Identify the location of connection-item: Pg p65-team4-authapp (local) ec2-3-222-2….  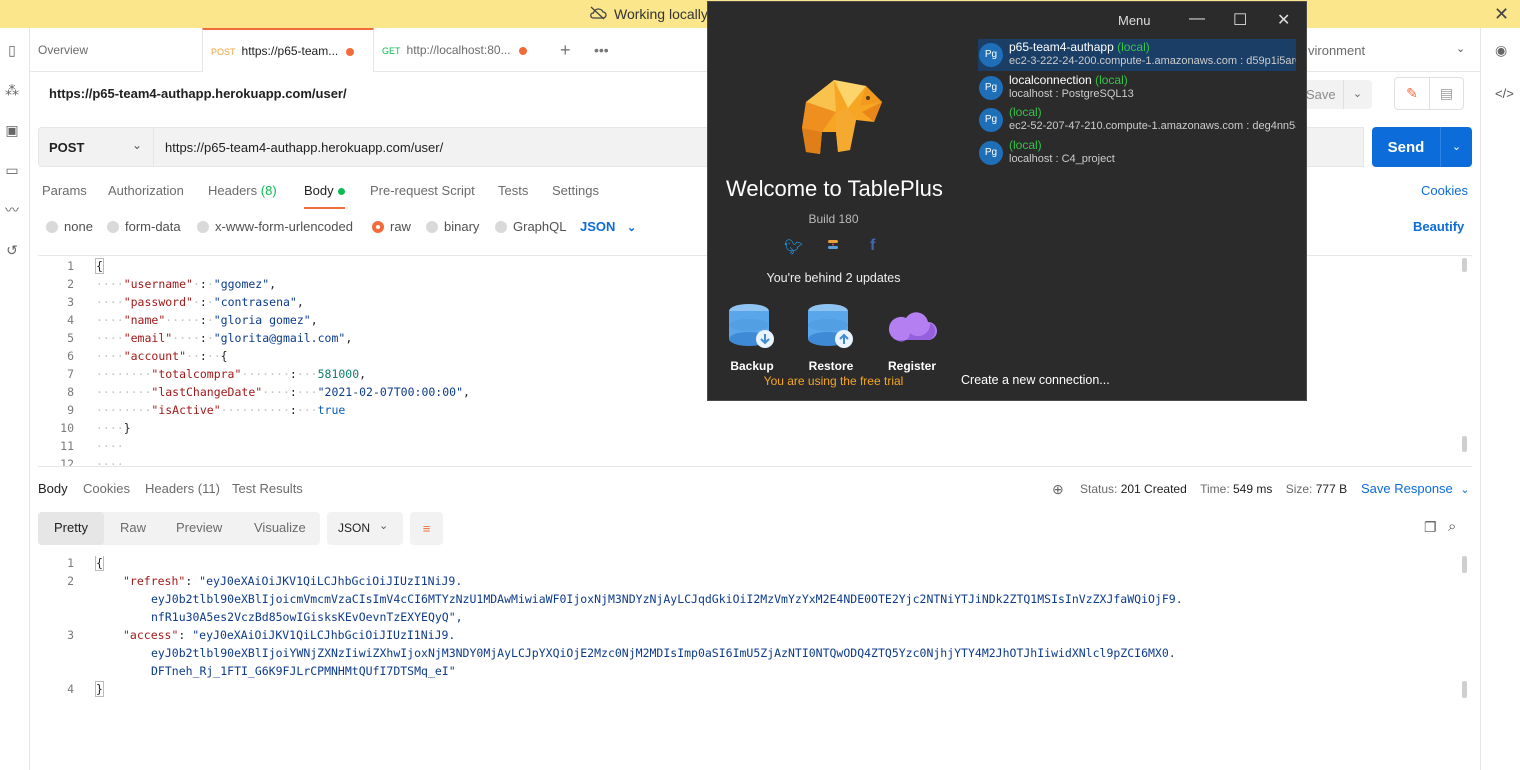
(1137, 55).